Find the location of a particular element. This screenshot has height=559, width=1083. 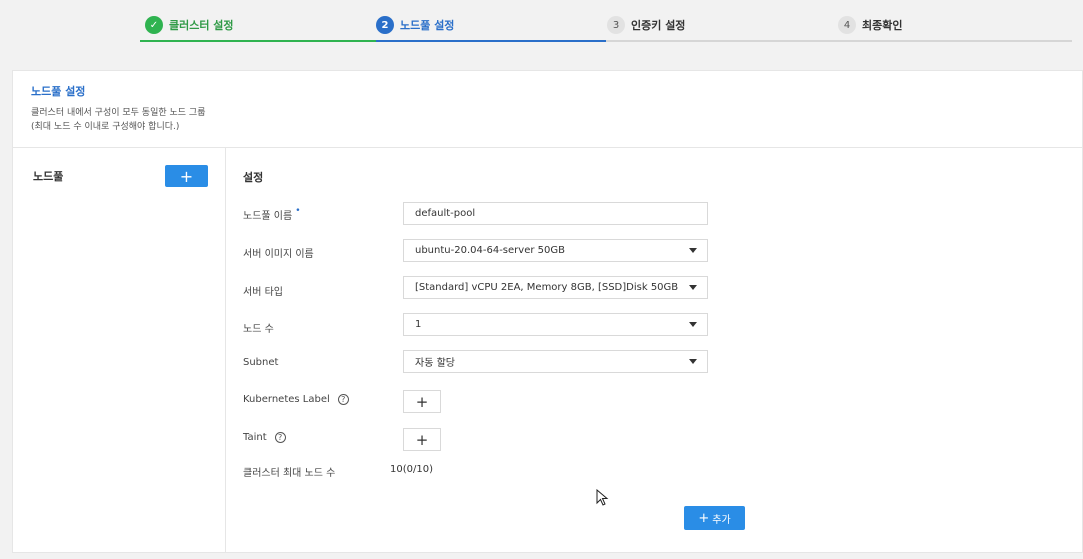

server-image-value: ubuntu-20.04-64-server 50GB is located at coordinates (490, 250).